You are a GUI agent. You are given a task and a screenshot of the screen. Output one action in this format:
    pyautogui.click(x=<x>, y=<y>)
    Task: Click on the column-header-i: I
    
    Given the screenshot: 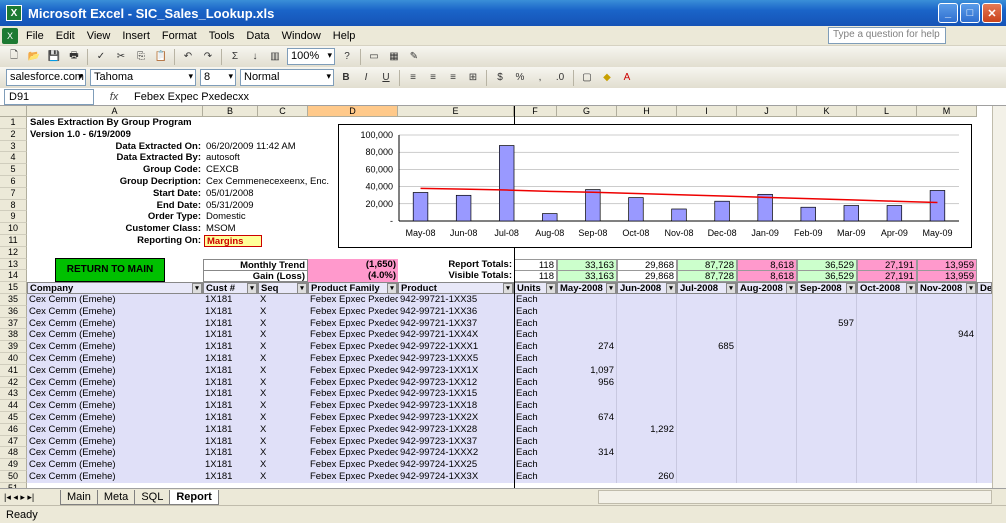 What is the action you would take?
    pyautogui.click(x=707, y=111)
    